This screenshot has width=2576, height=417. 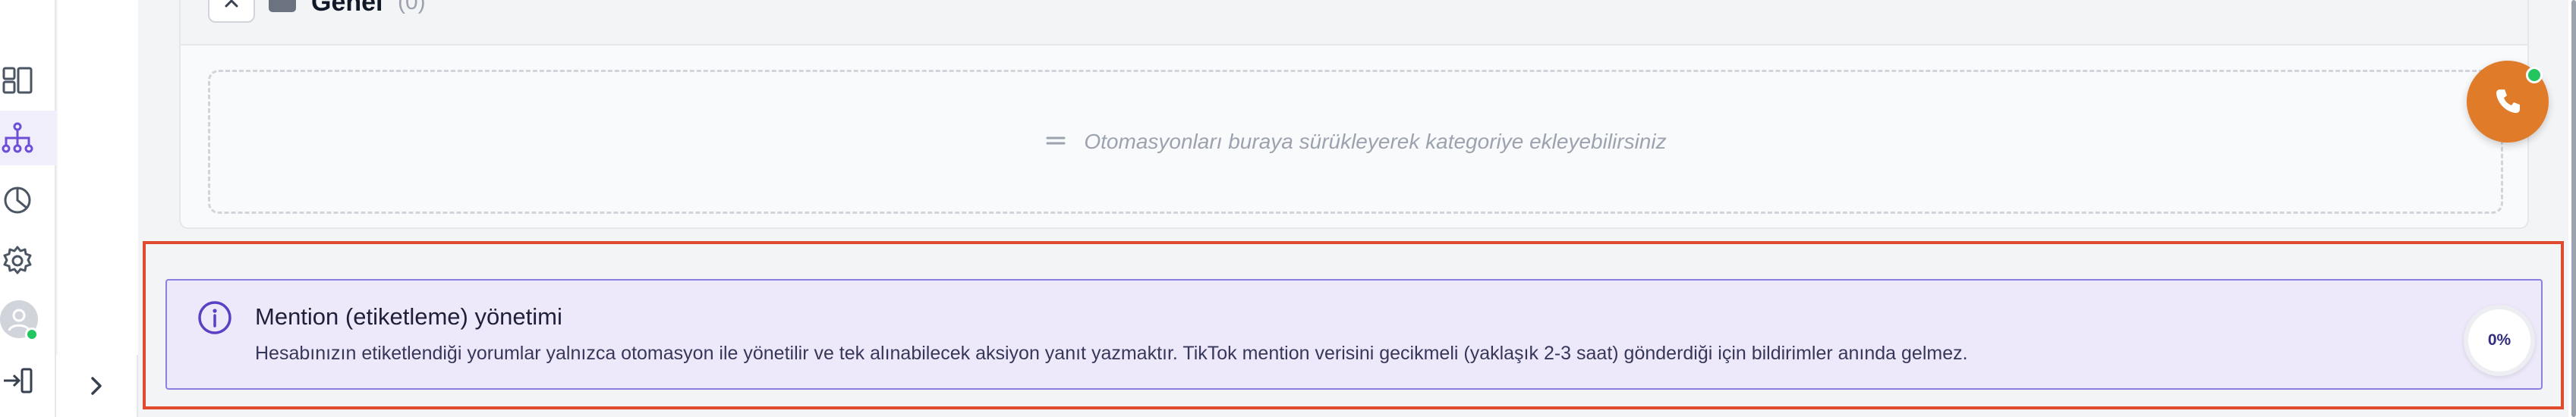 I want to click on category-count: (0), so click(x=412, y=7).